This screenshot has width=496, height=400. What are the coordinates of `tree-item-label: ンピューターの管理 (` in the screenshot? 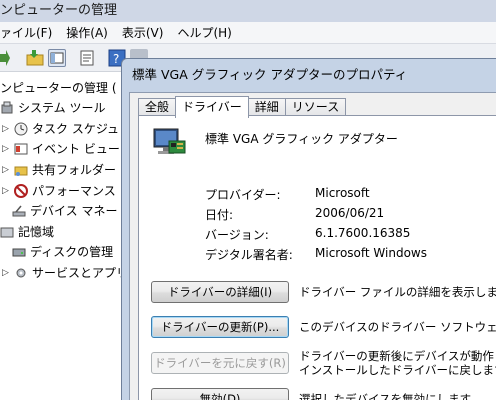 It's located at (58, 88).